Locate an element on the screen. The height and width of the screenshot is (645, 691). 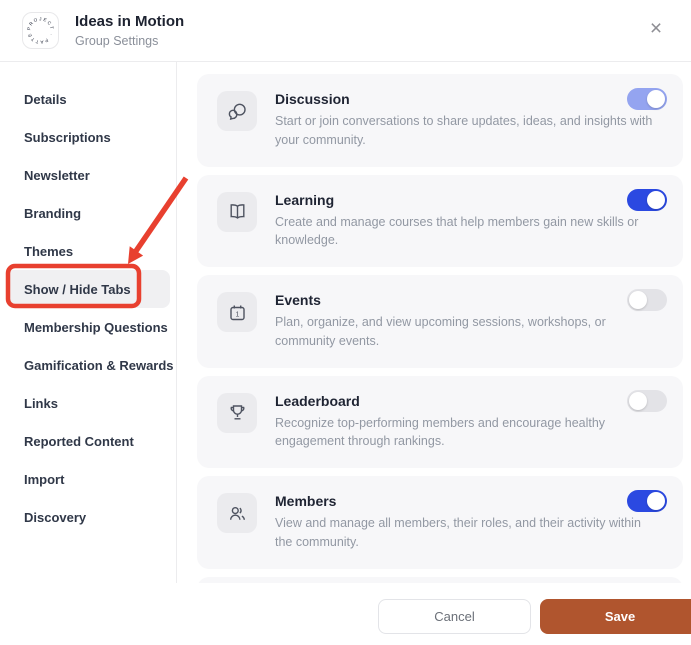
open-book-icon is located at coordinates (237, 211).